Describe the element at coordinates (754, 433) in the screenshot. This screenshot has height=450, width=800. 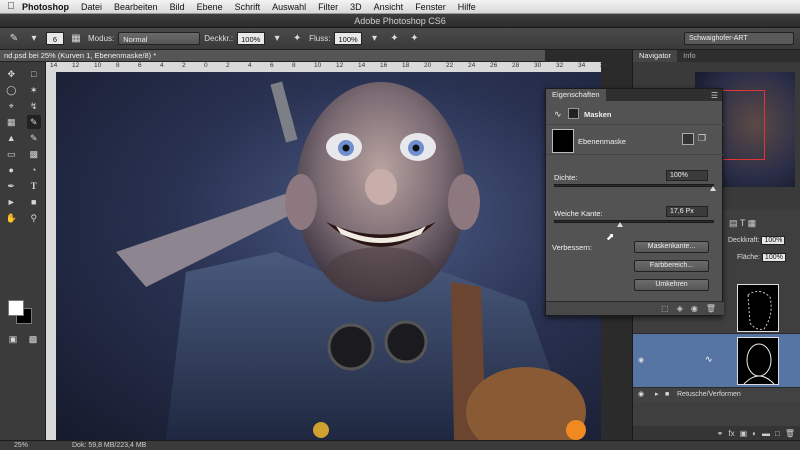
I see `adjustment-icon: ◐` at that location.